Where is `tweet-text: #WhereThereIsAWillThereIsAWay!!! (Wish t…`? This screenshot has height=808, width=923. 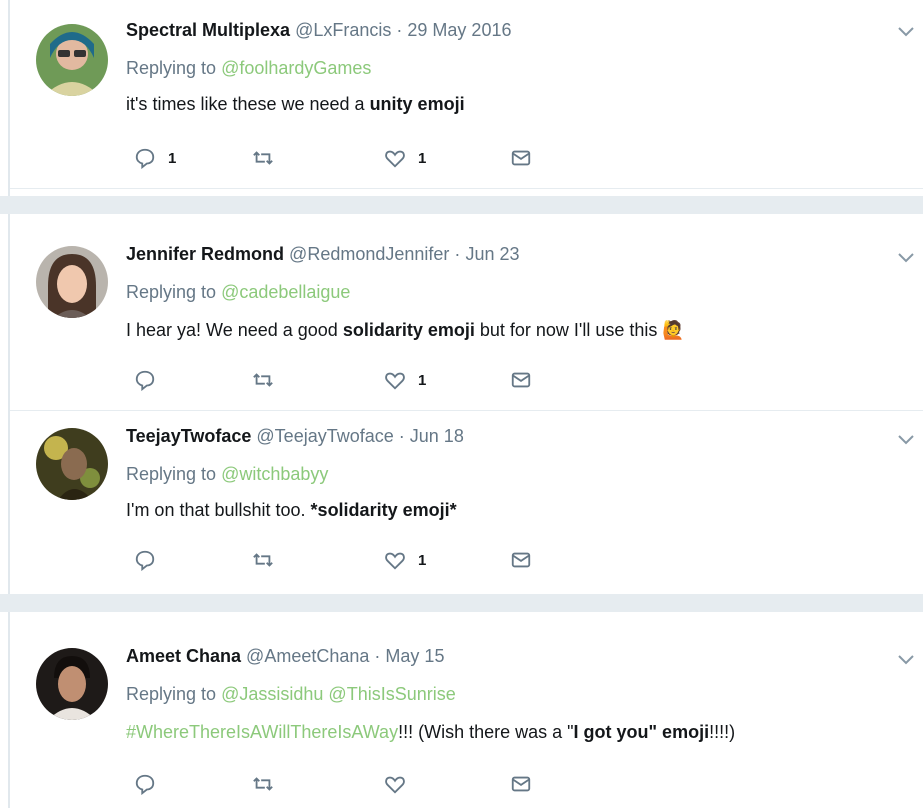
tweet-text: #WhereThereIsAWillThereIsAWay!!! (Wish t… is located at coordinates (430, 732).